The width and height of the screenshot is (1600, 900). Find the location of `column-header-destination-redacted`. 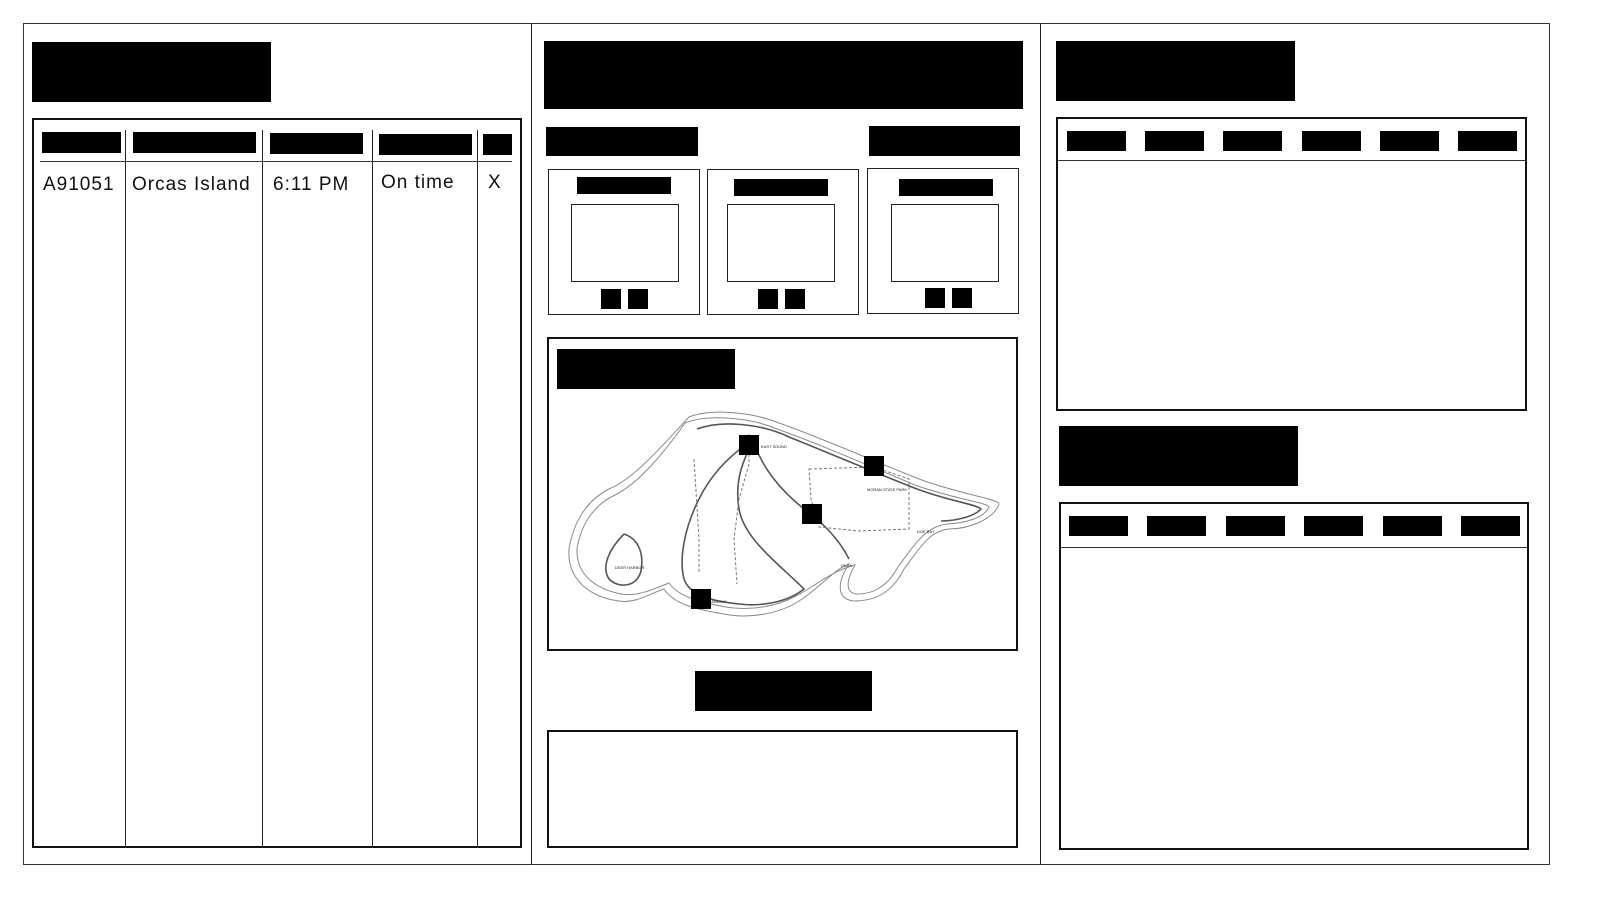

column-header-destination-redacted is located at coordinates (194, 142).